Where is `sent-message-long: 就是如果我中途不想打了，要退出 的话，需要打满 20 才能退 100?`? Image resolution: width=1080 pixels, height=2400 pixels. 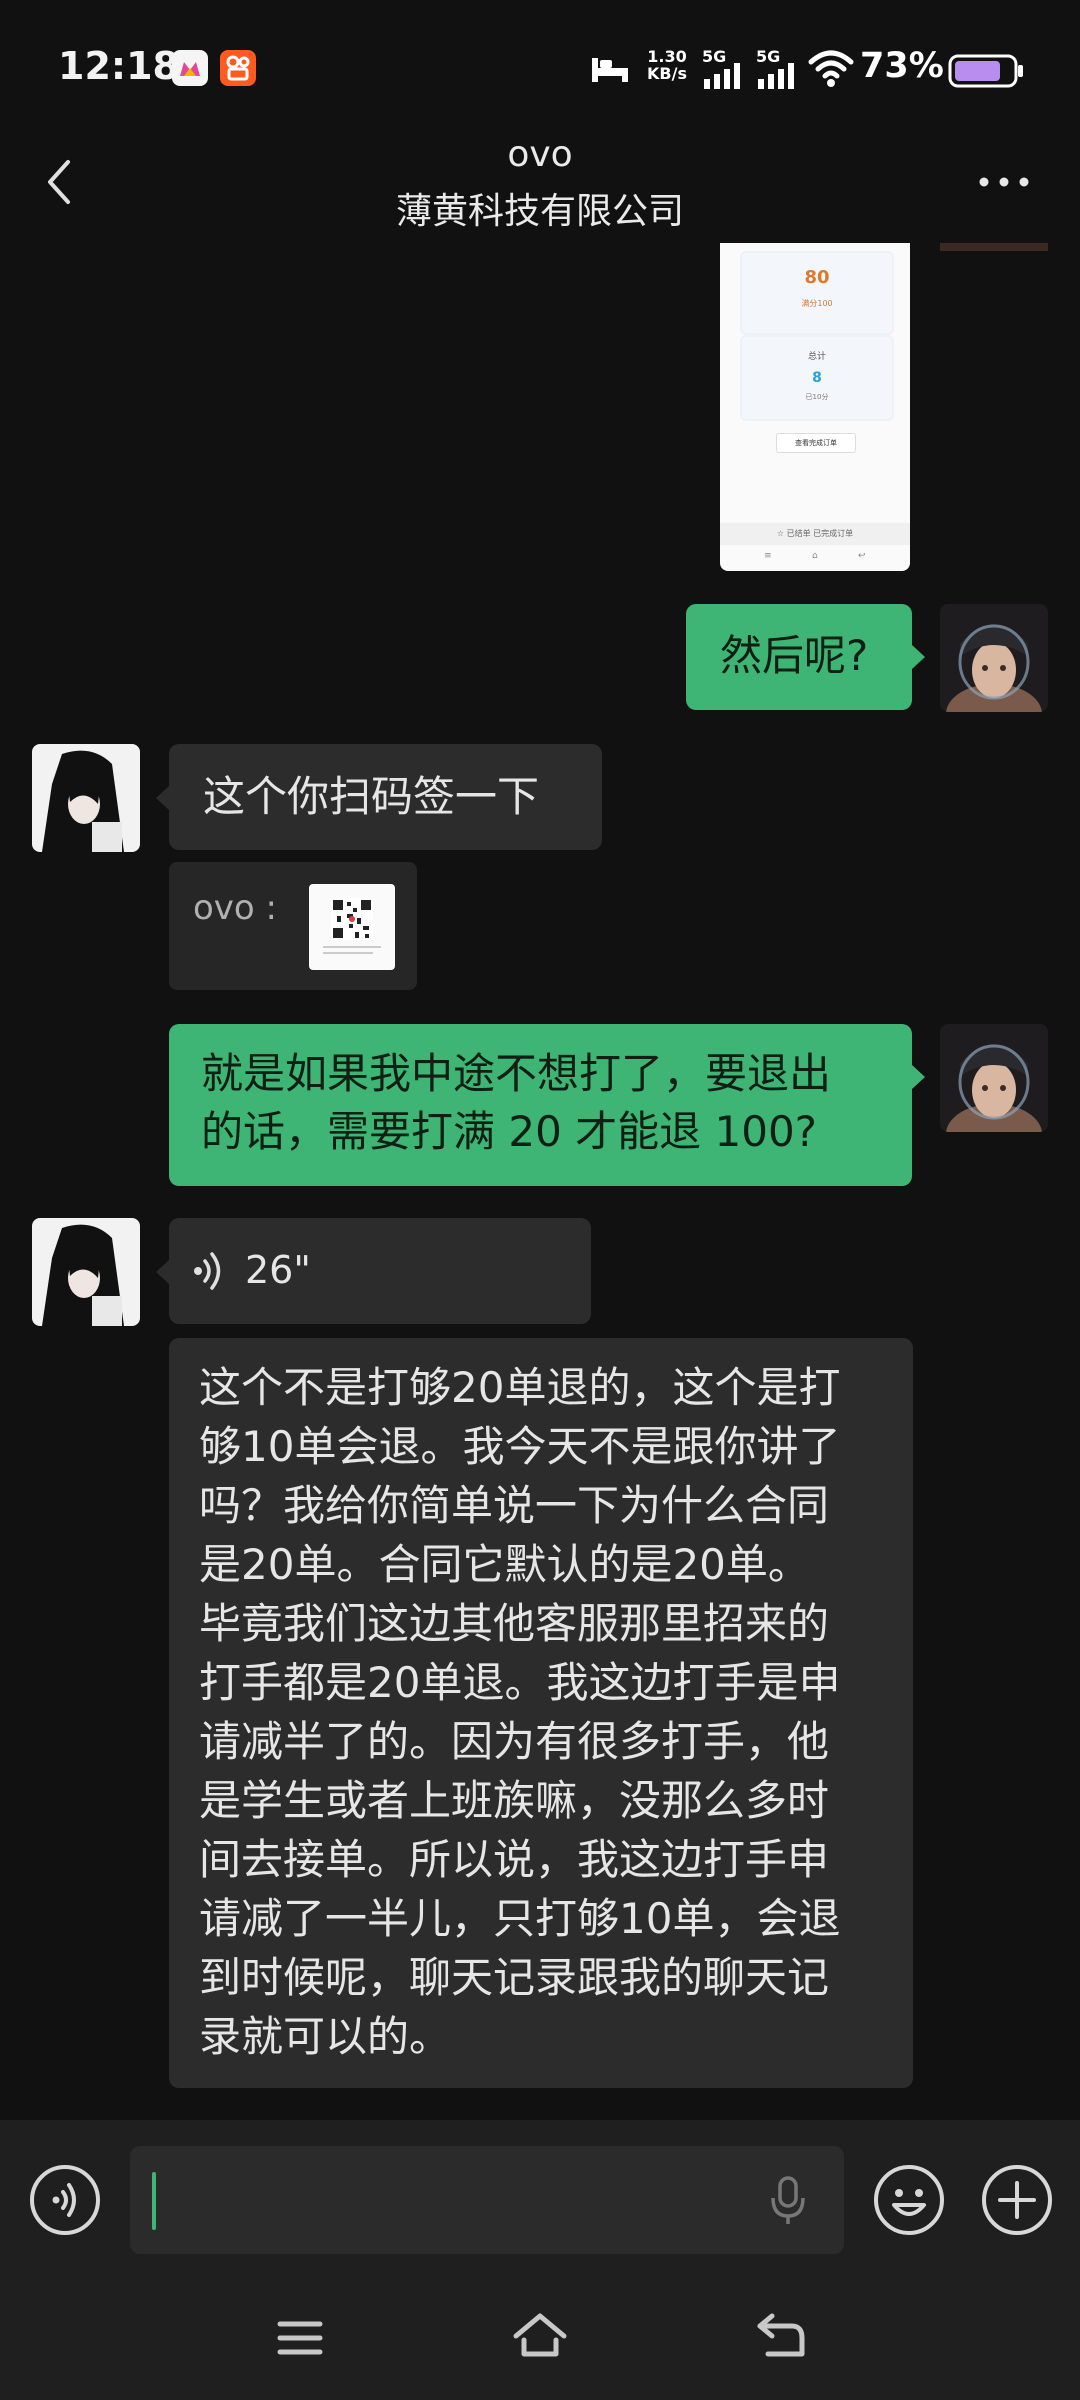
sent-message-long: 就是如果我中途不想打了，要退出 的话，需要打满 20 才能退 100? is located at coordinates (540, 1105).